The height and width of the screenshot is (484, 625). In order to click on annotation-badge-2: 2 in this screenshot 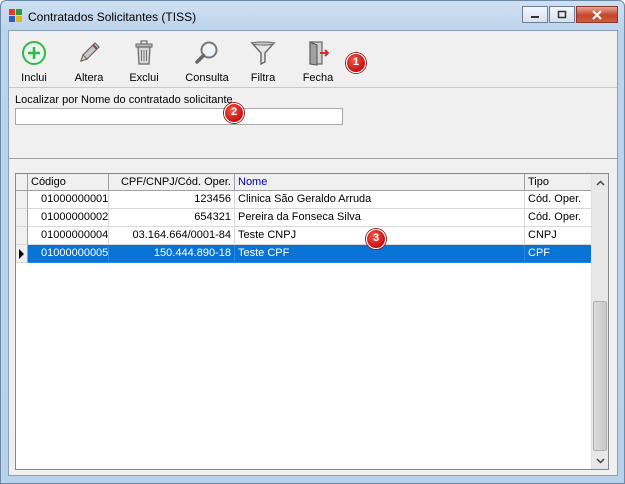, I will do `click(234, 113)`.